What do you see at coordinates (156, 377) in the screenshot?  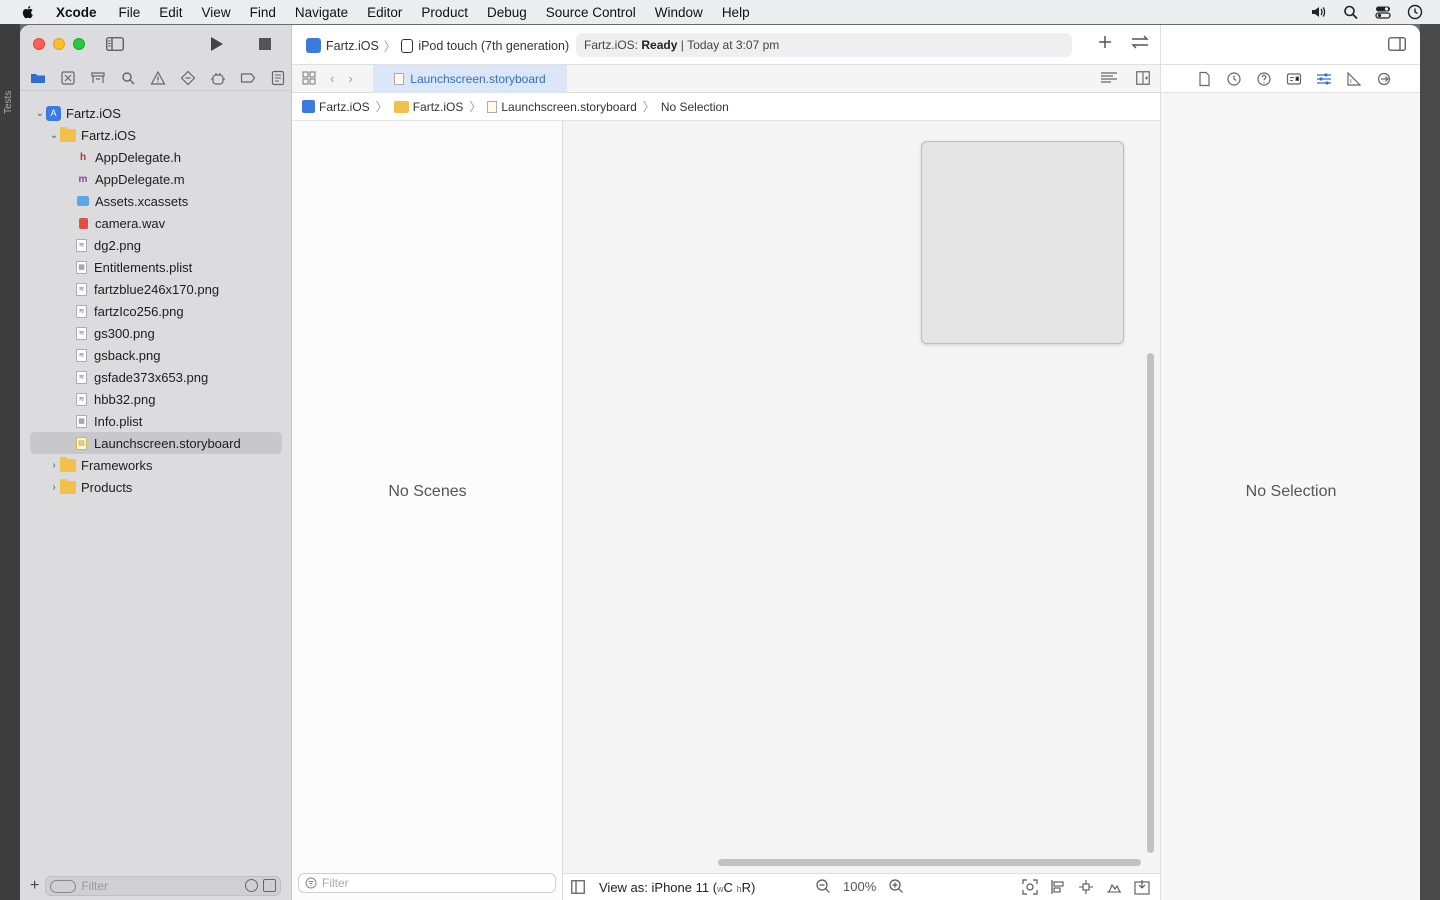 I see `tree-item-file: ≋ gsfade373x653.png` at bounding box center [156, 377].